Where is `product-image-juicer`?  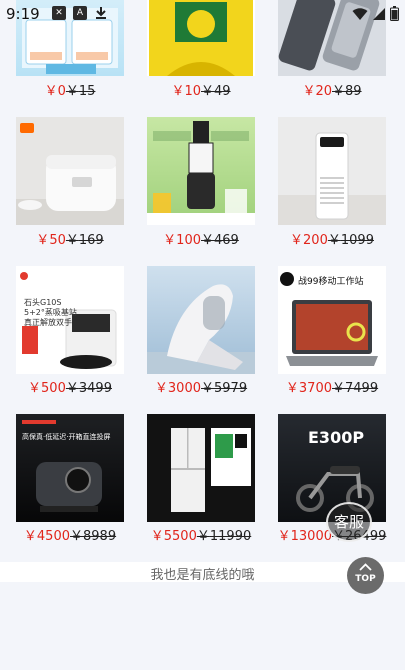
product-image-juicer is located at coordinates (201, 171).